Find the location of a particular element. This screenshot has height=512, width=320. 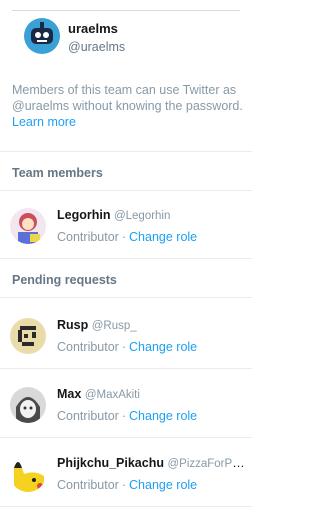

member-name: Legorhin is located at coordinates (84, 215).